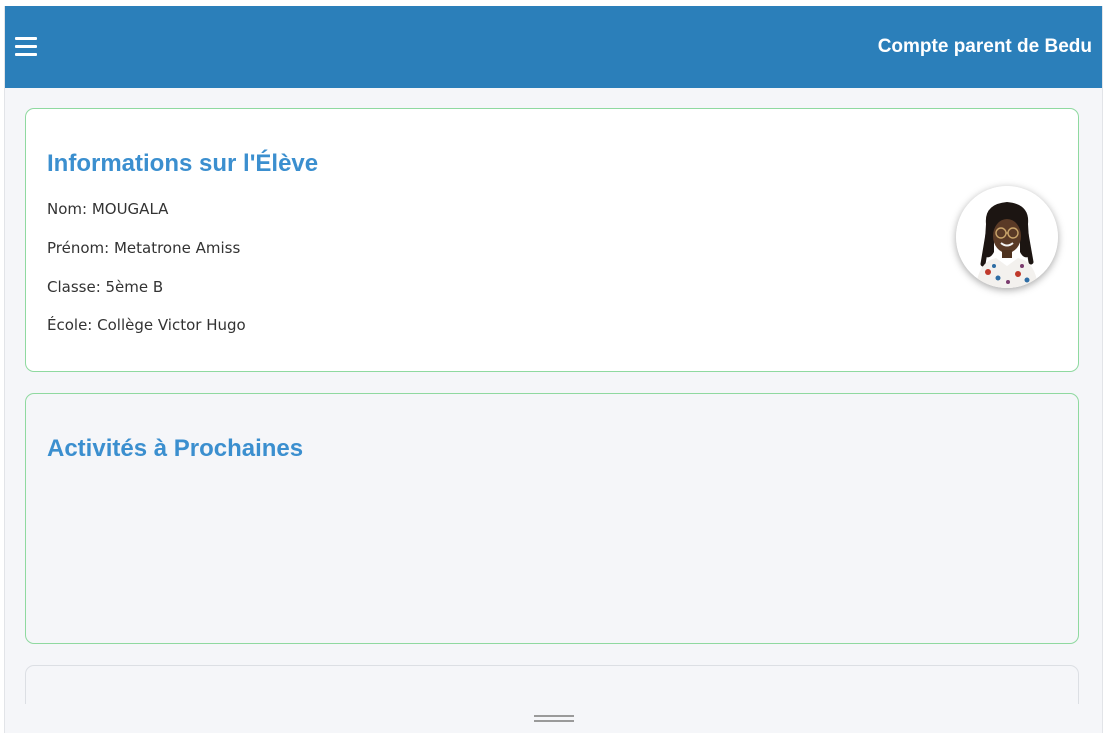  Describe the element at coordinates (175, 448) in the screenshot. I see `upcoming-activities-title: Activités à Prochaines` at that location.